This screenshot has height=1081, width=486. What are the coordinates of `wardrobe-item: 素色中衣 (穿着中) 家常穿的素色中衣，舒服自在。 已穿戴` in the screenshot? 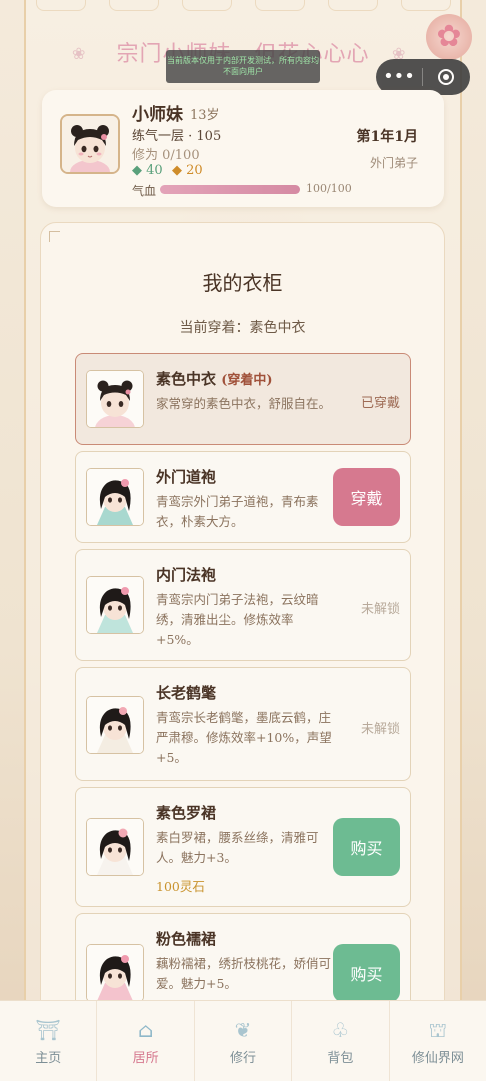 It's located at (243, 399).